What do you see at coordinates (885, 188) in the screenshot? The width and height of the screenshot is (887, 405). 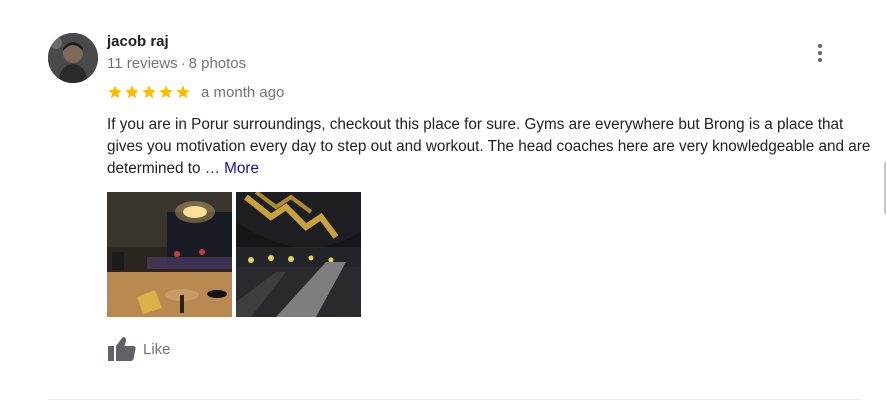 I see `scrollbar` at bounding box center [885, 188].